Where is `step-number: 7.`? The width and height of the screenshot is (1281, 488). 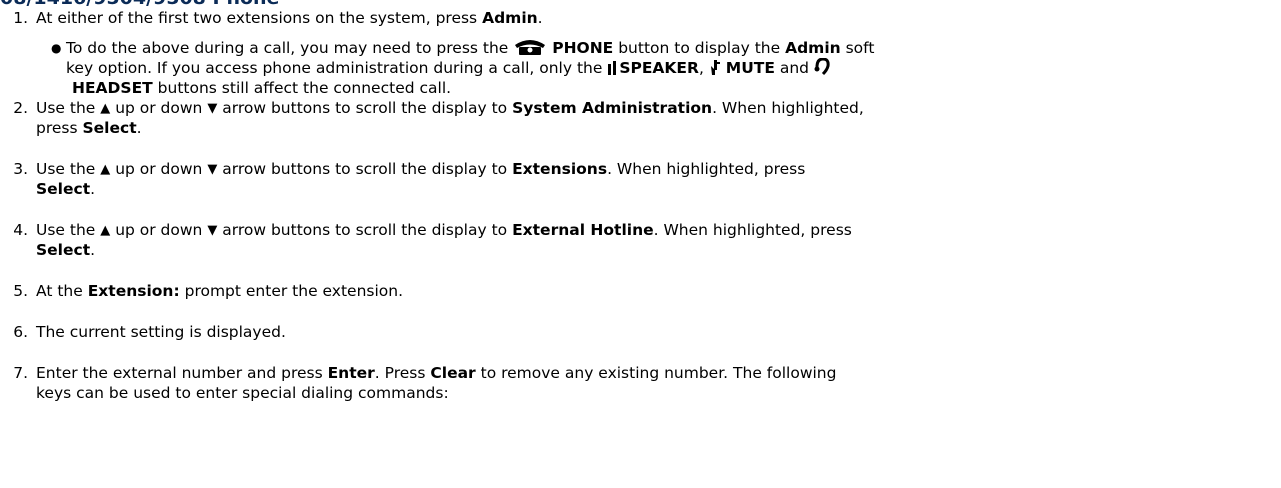
step-number: 7. is located at coordinates (20, 373).